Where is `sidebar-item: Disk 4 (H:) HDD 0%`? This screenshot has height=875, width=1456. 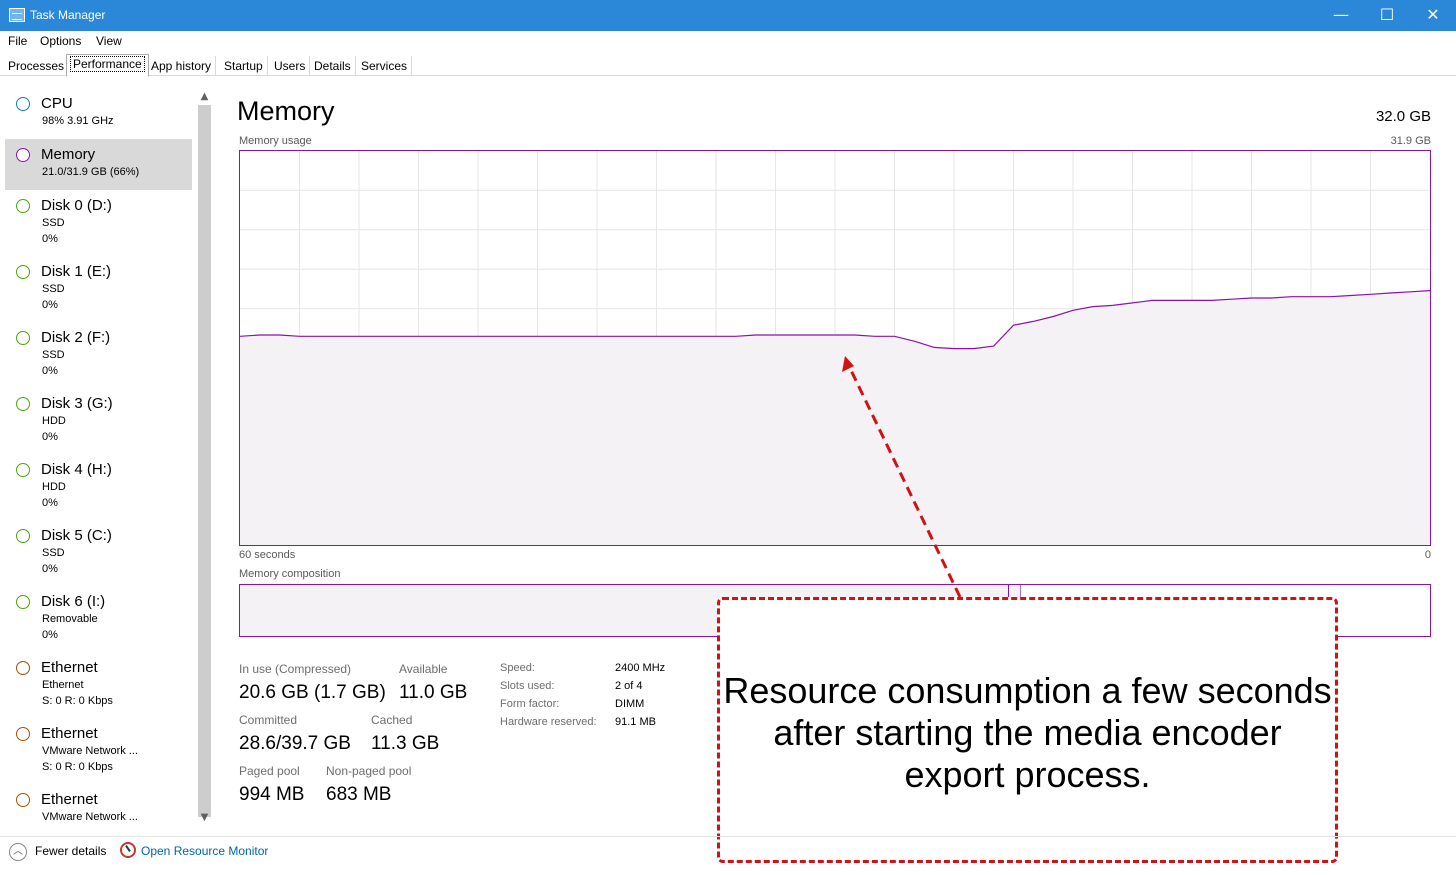
sidebar-item: Disk 4 (H:) HDD 0% is located at coordinates (98, 481).